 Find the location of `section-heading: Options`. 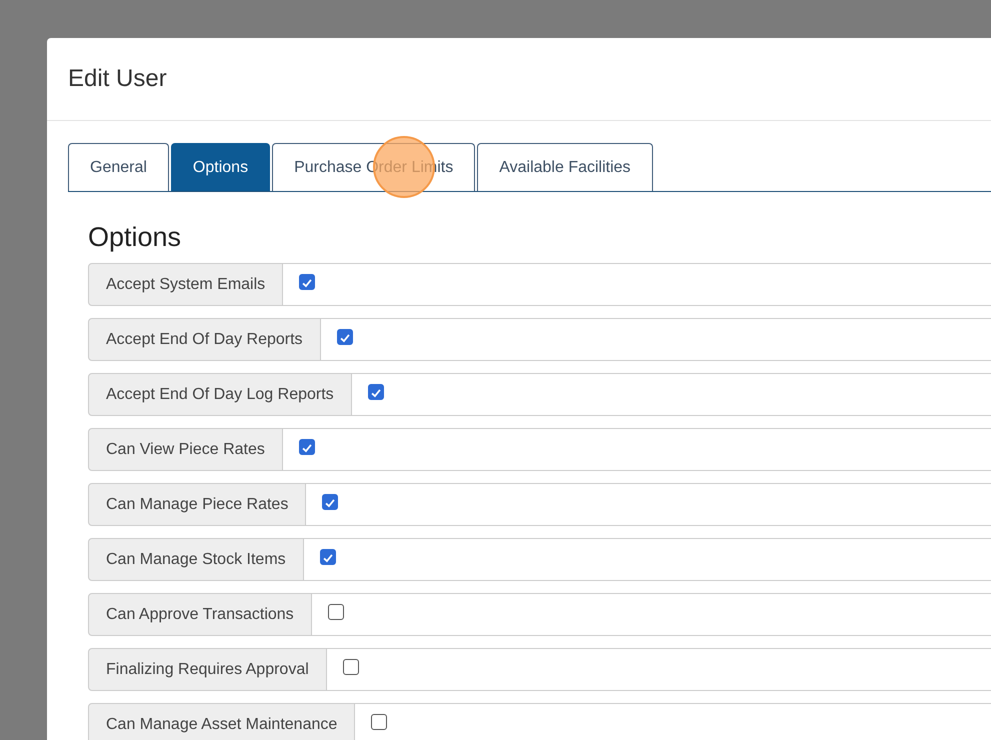

section-heading: Options is located at coordinates (135, 237).